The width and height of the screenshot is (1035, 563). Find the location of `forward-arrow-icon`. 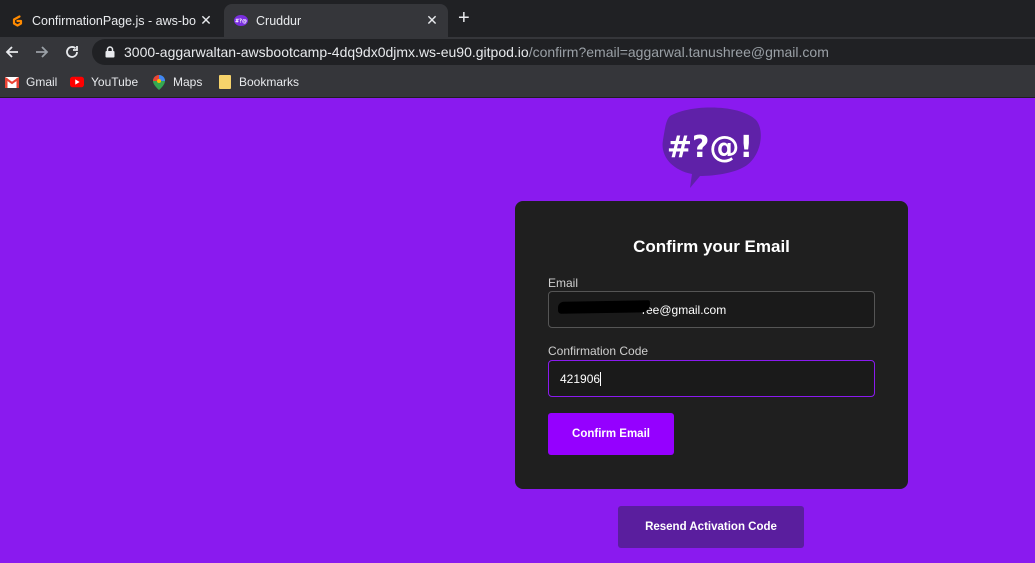

forward-arrow-icon is located at coordinates (42, 52).